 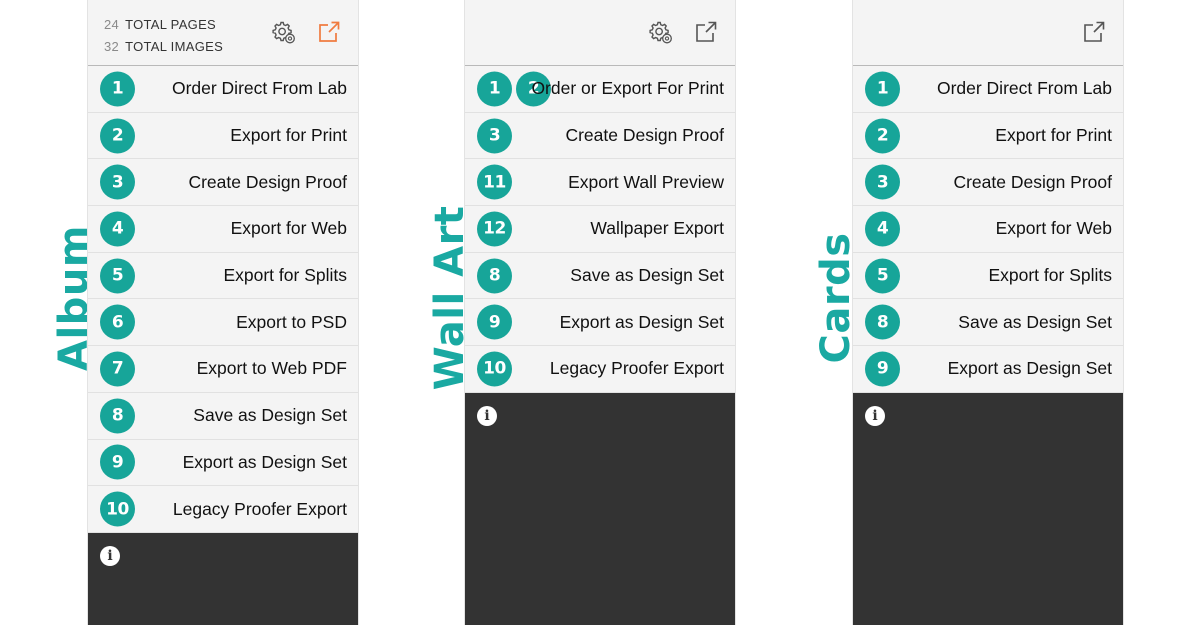 What do you see at coordinates (291, 321) in the screenshot?
I see `menu-item-label: Export to PSD` at bounding box center [291, 321].